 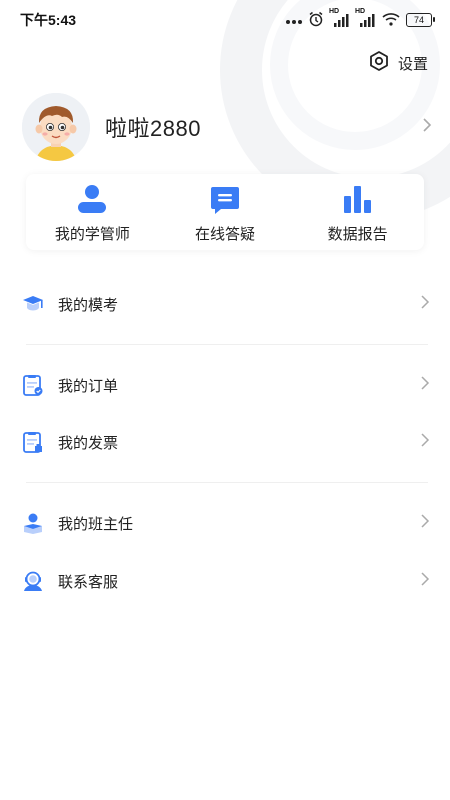 I want to click on quick-action-data-report: 数据报告, so click(x=358, y=212).